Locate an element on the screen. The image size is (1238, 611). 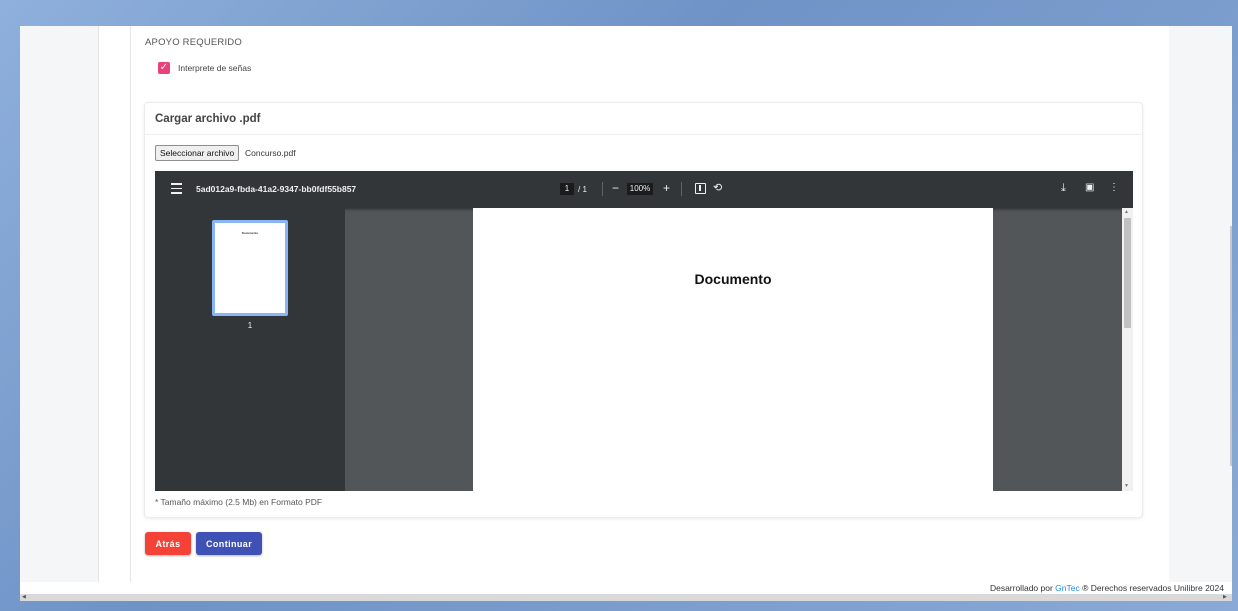
select-file-button: Seleccionar archivo is located at coordinates (197, 153).